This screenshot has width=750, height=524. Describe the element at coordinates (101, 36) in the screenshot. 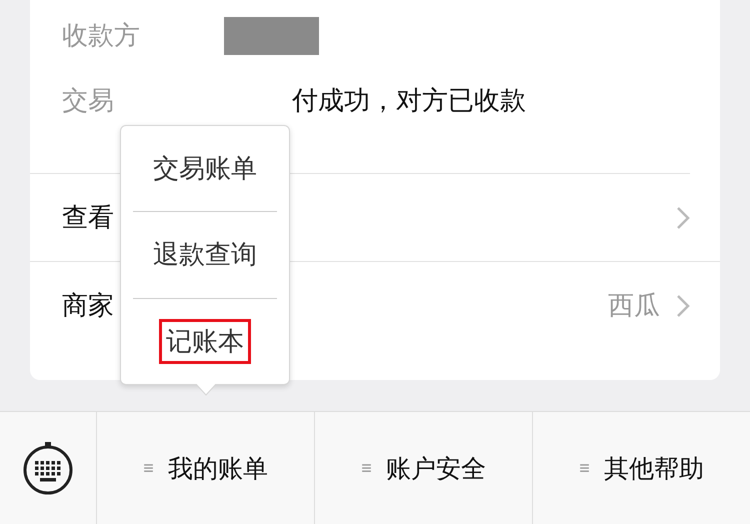

I see `field-label: 收款方` at that location.